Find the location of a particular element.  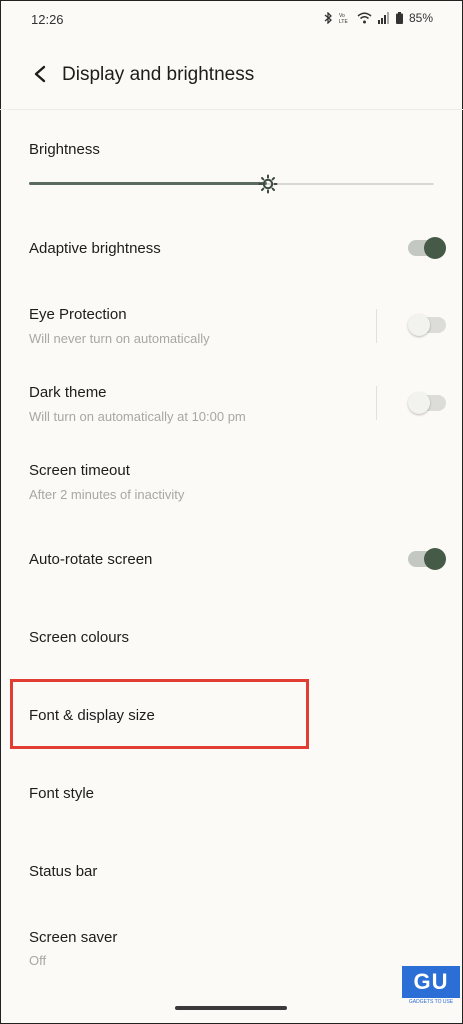

brightness-slider-track is located at coordinates (350, 184).